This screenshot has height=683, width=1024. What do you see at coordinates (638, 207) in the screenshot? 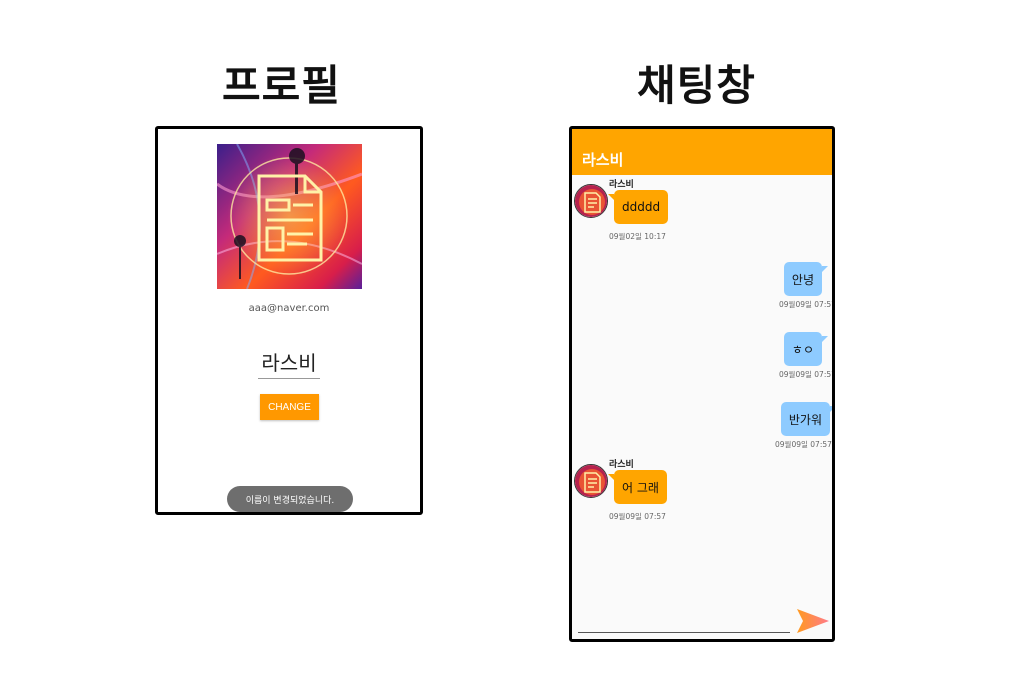
I see `message-bubble: ddddd` at bounding box center [638, 207].